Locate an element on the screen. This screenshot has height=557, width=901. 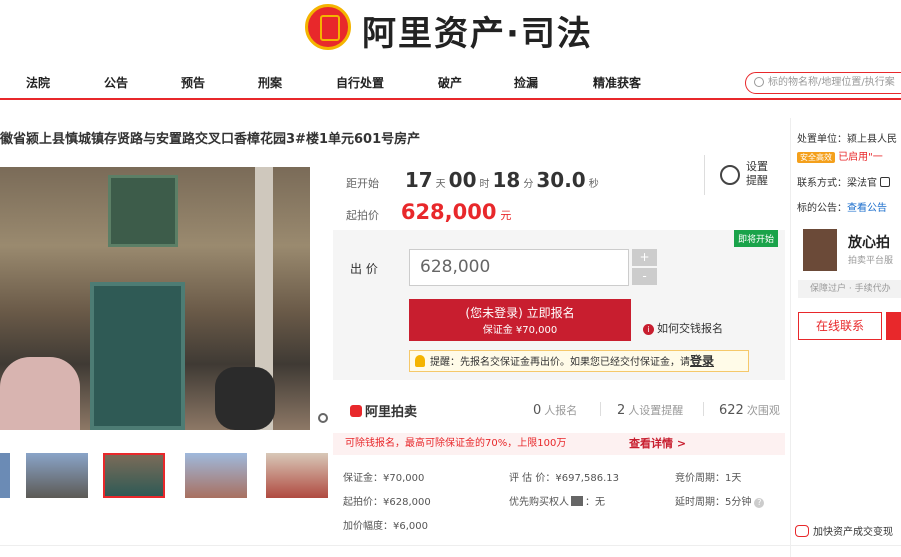
search-input: 标的物名称/地理位置/执行案 is located at coordinates (823, 83).